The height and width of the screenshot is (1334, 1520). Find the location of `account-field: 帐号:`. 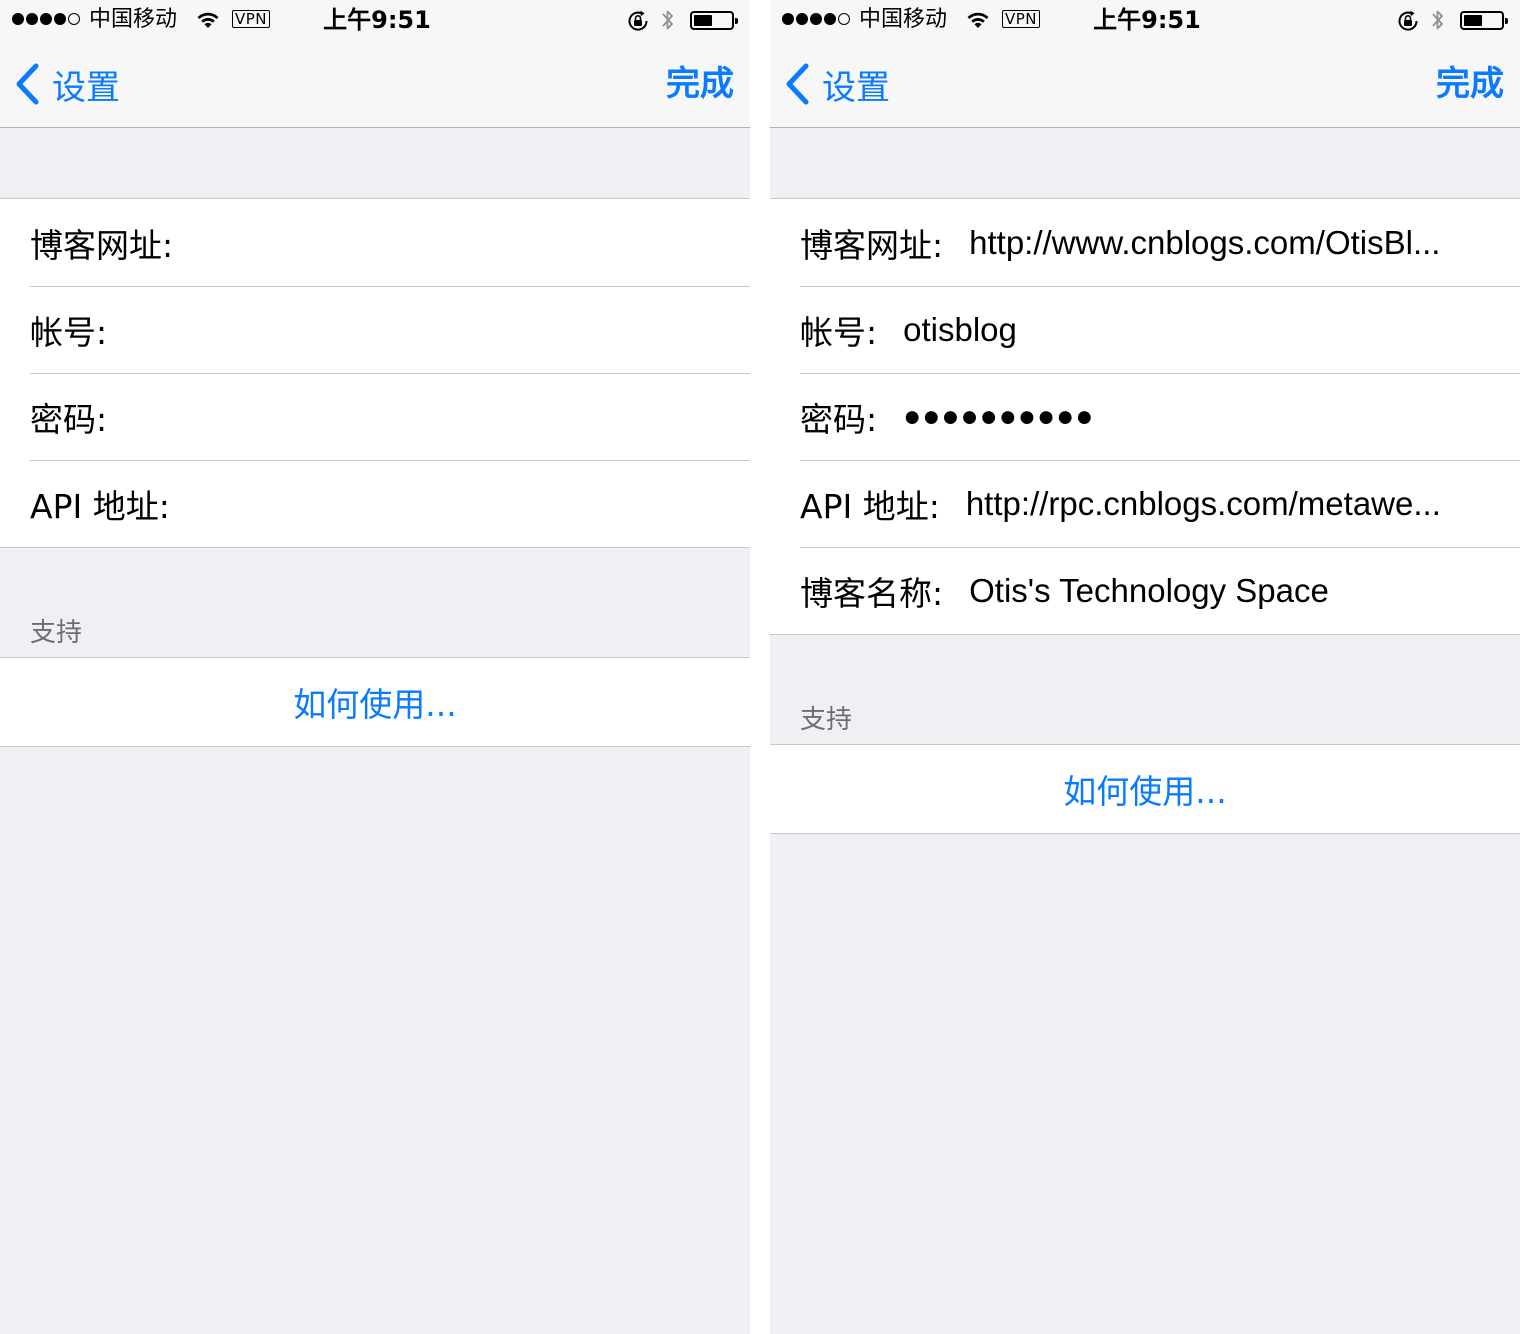

account-field: 帐号: is located at coordinates (375, 329).